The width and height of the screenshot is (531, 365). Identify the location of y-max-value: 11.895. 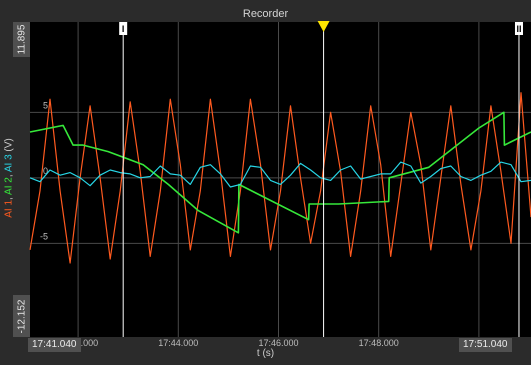
(21, 39).